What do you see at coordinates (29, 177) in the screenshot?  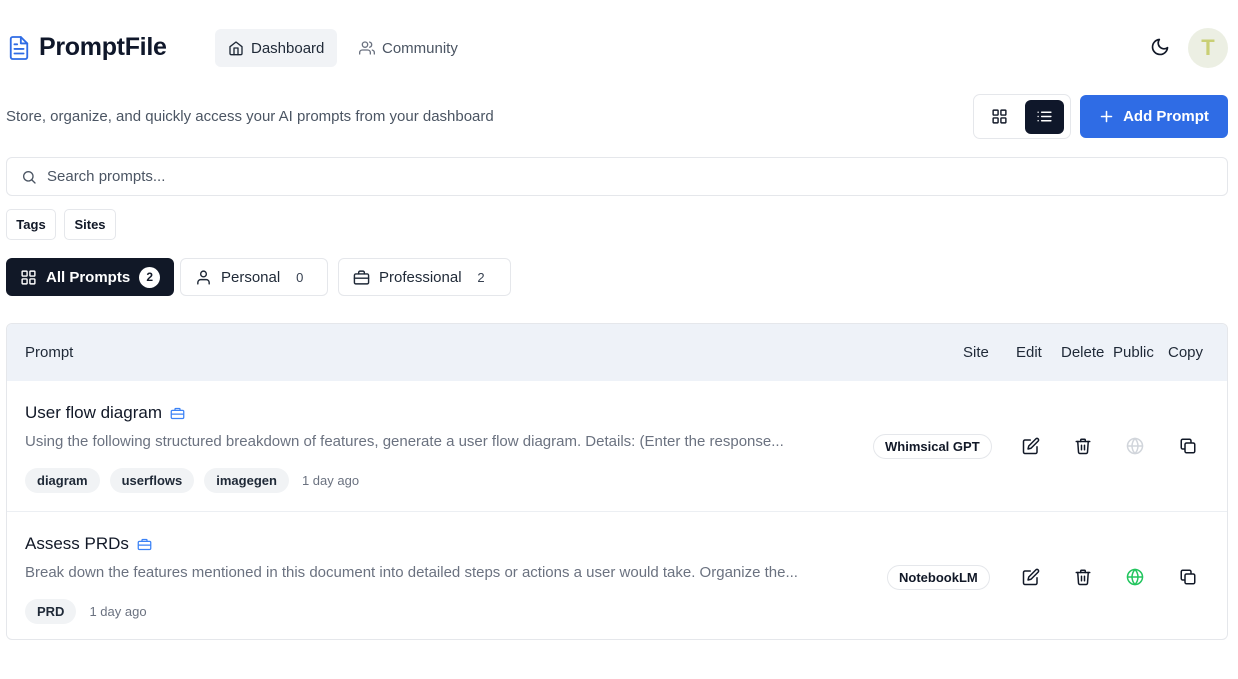 I see `search-icon` at bounding box center [29, 177].